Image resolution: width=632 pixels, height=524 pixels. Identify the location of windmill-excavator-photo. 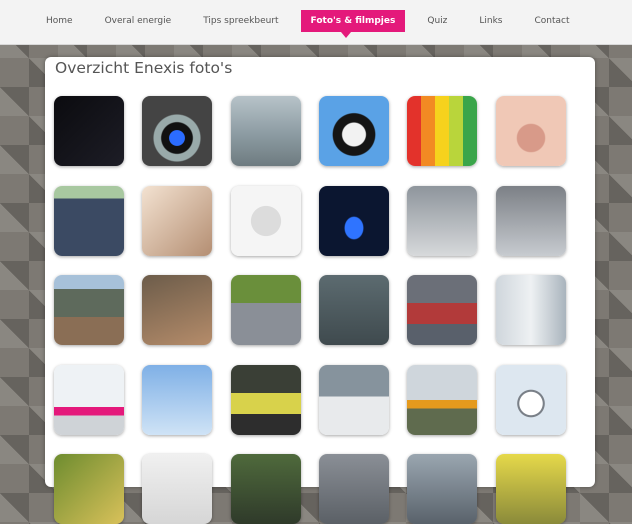
(442, 399).